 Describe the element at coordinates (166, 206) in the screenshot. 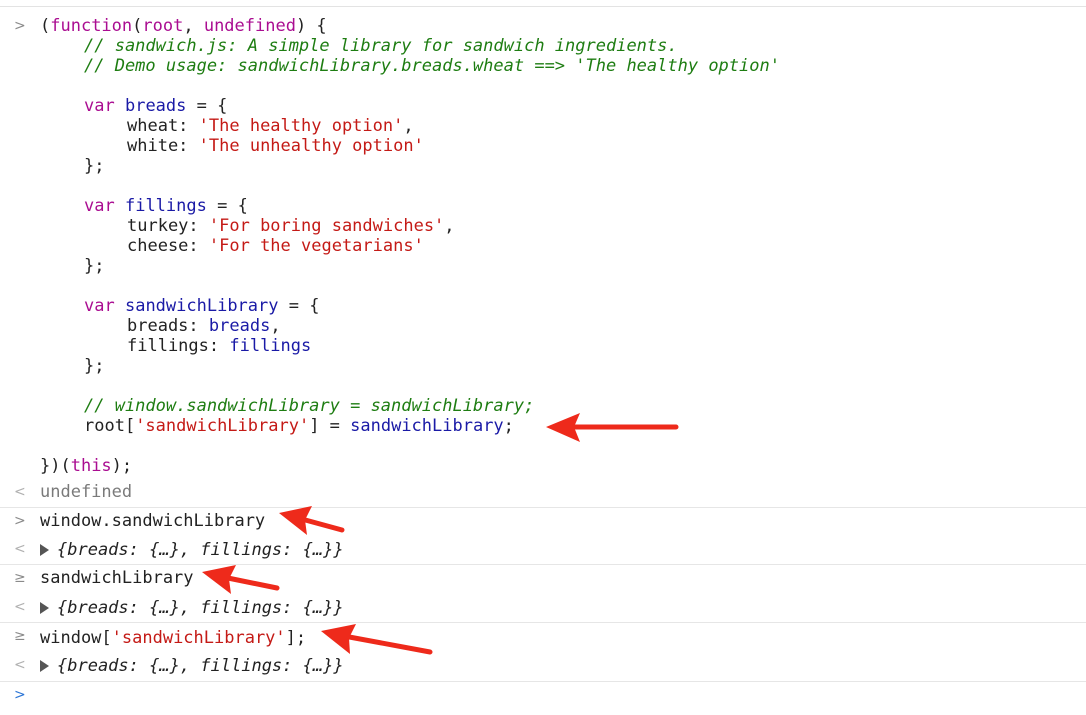

I see `code-line: var fillings = {` at that location.